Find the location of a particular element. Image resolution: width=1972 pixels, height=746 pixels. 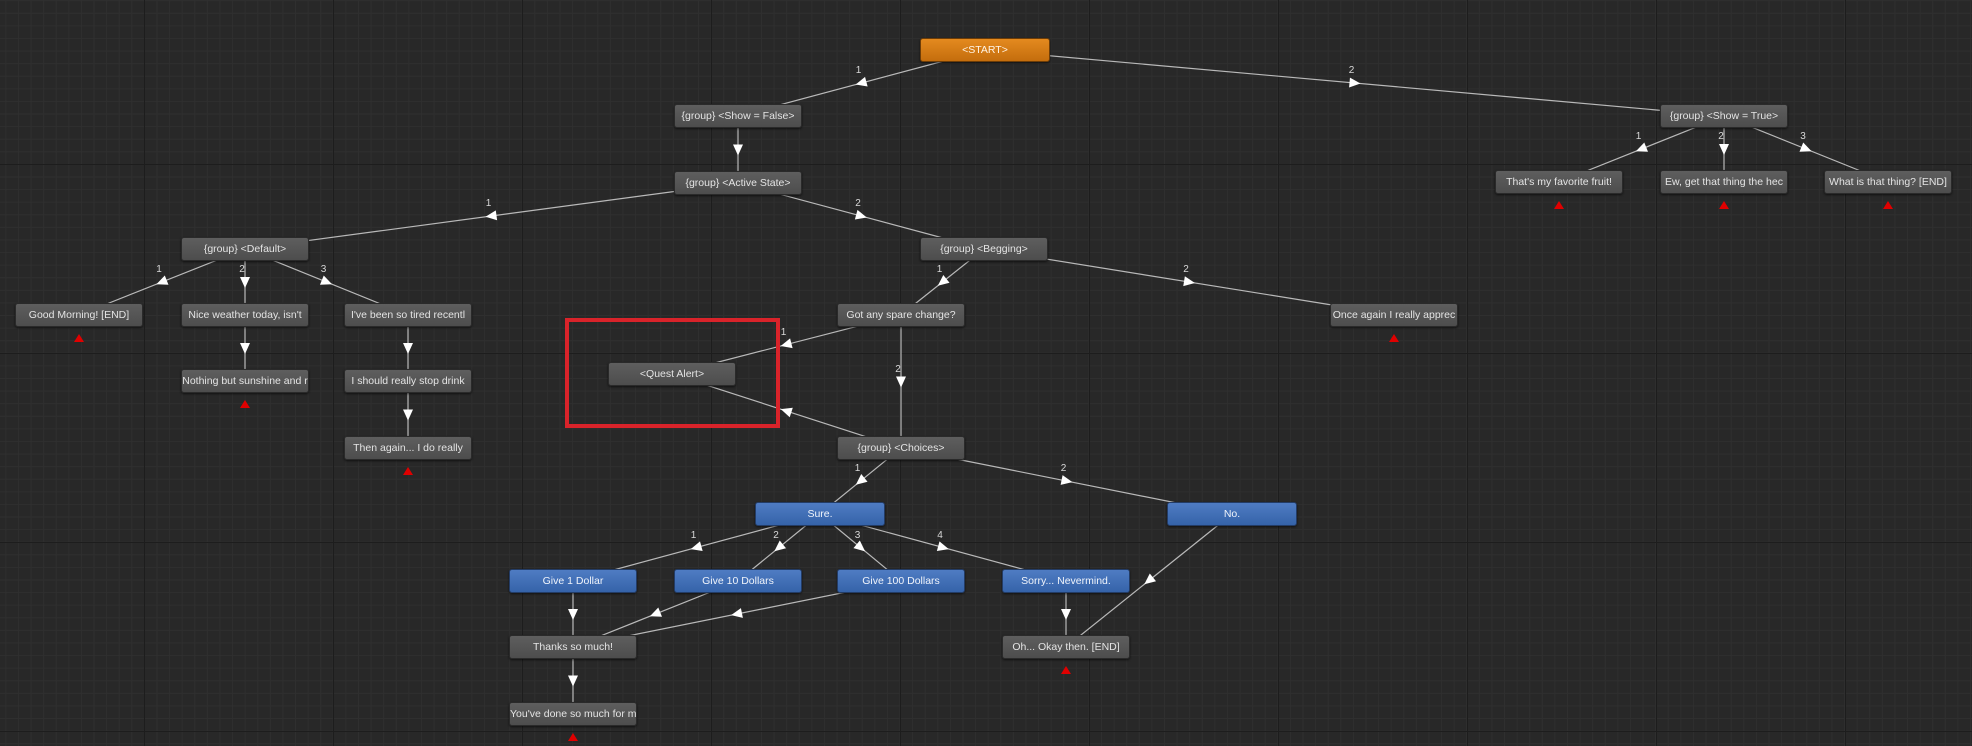

node-label: {group} <Active State> is located at coordinates (738, 183).